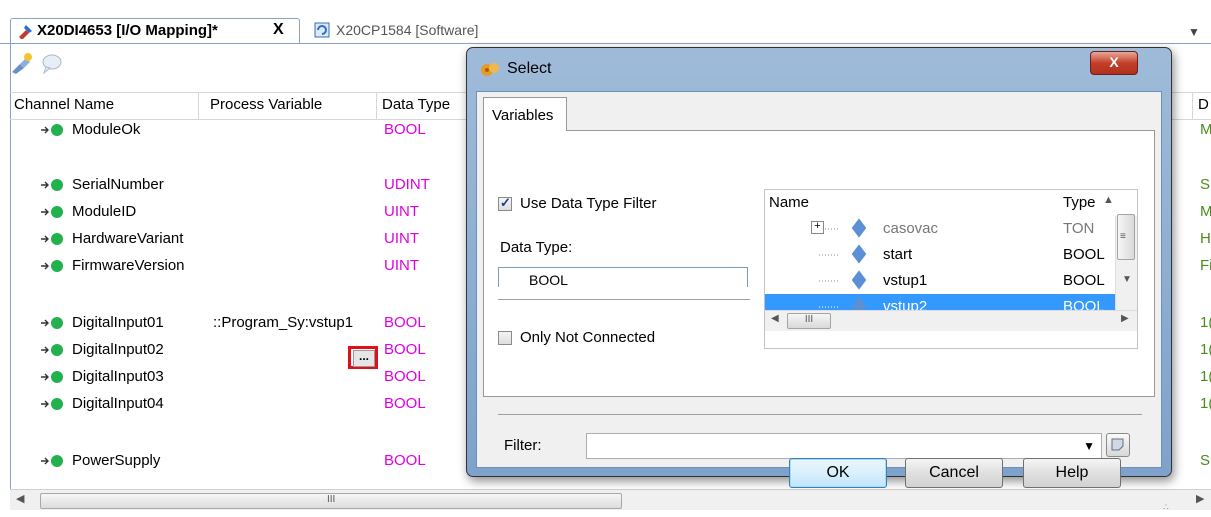 The image size is (1211, 517). What do you see at coordinates (1194, 32) in the screenshot?
I see `tab-overflow-icon: ▼` at bounding box center [1194, 32].